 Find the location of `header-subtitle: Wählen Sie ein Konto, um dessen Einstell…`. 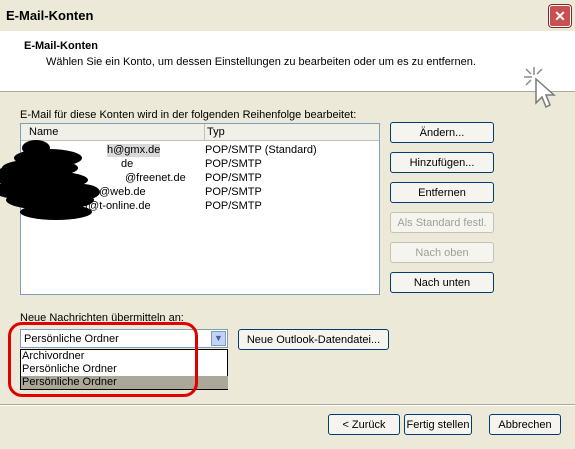

header-subtitle: Wählen Sie ein Konto, um dessen Einstell… is located at coordinates (261, 62).